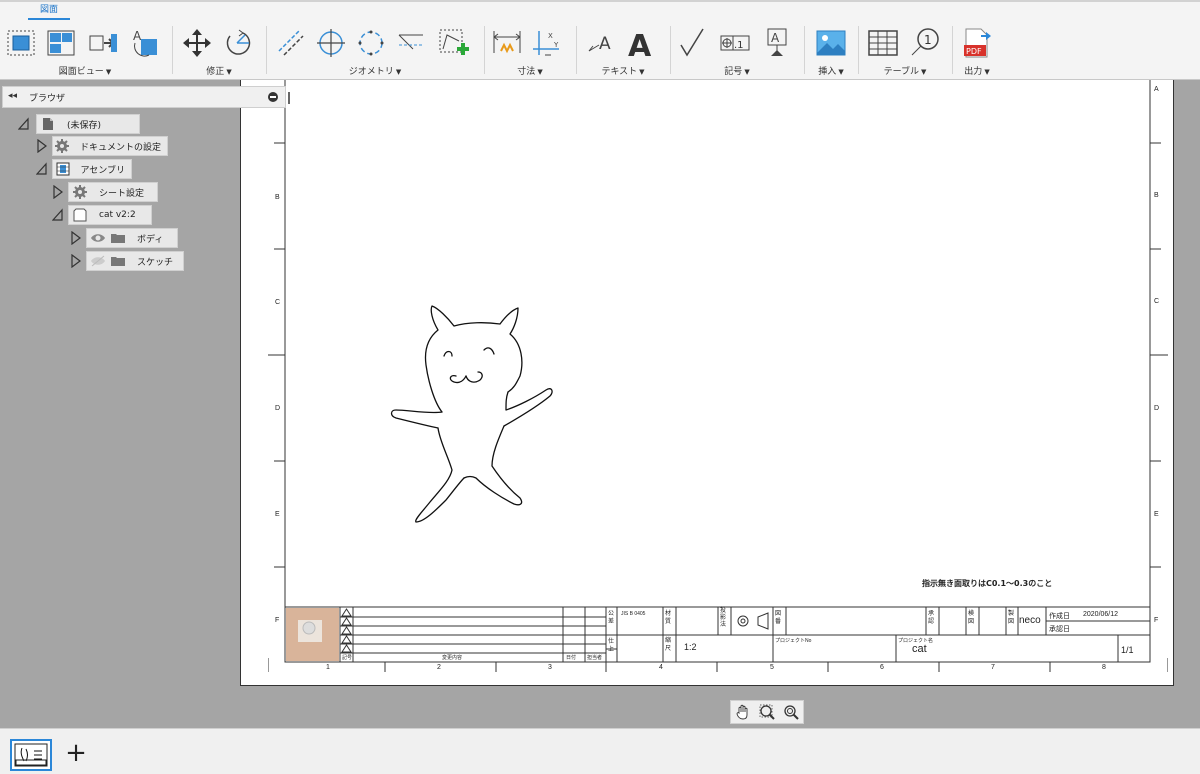 Image resolution: width=1200 pixels, height=774 pixels. I want to click on insert-image-button, so click(831, 43).